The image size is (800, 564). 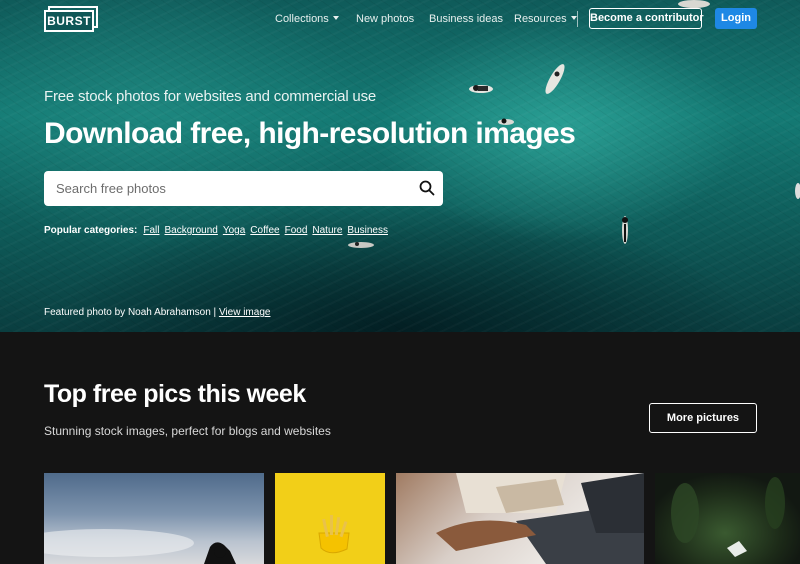 What do you see at coordinates (367, 230) in the screenshot?
I see `category-link-business: Business` at bounding box center [367, 230].